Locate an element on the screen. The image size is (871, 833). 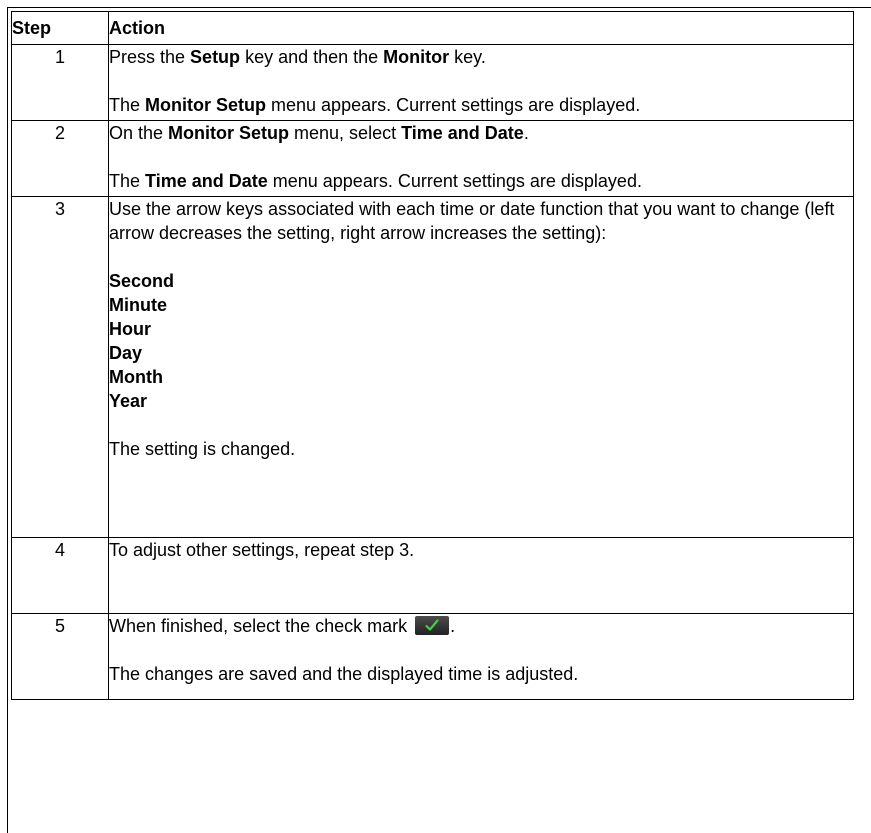
list-item: Second is located at coordinates (142, 281).